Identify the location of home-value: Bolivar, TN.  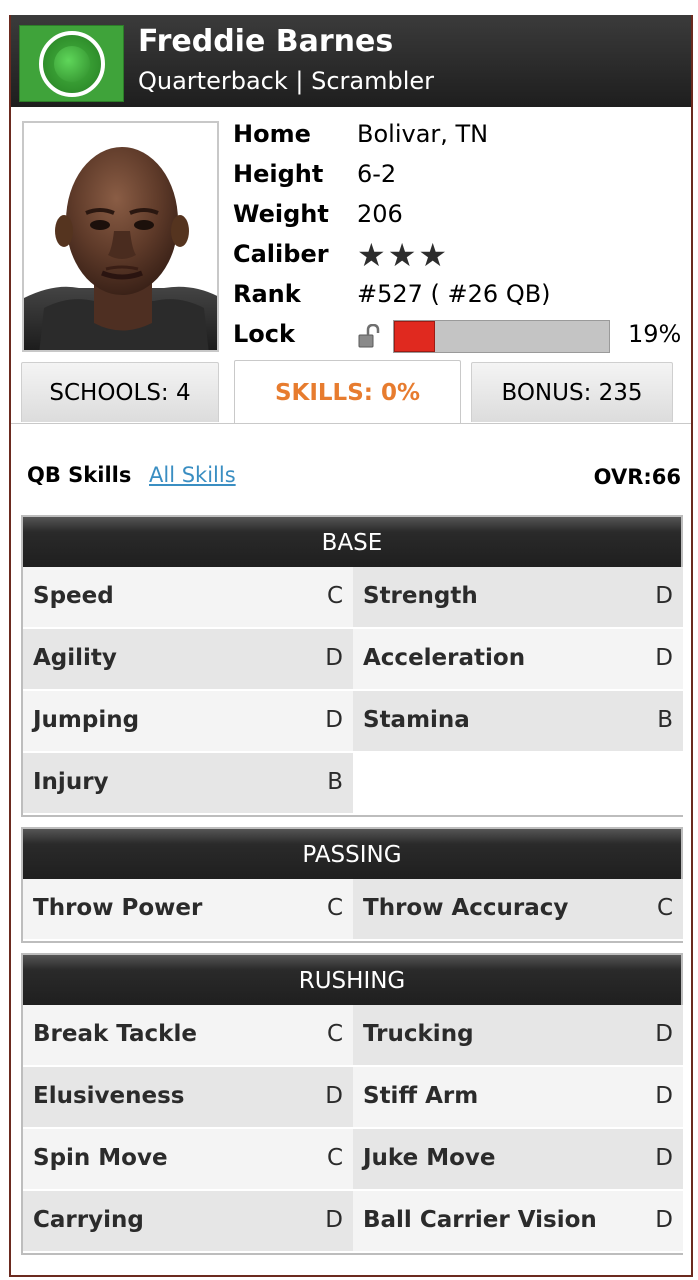
(423, 134).